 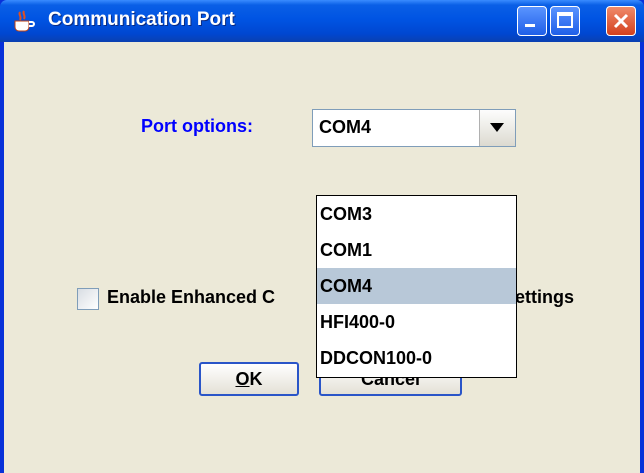 I want to click on close-button, so click(x=621, y=21).